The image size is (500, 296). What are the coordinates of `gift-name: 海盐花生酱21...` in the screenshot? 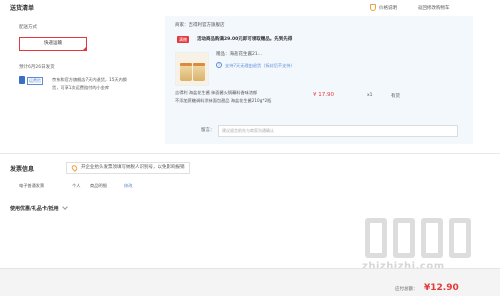 It's located at (246, 54).